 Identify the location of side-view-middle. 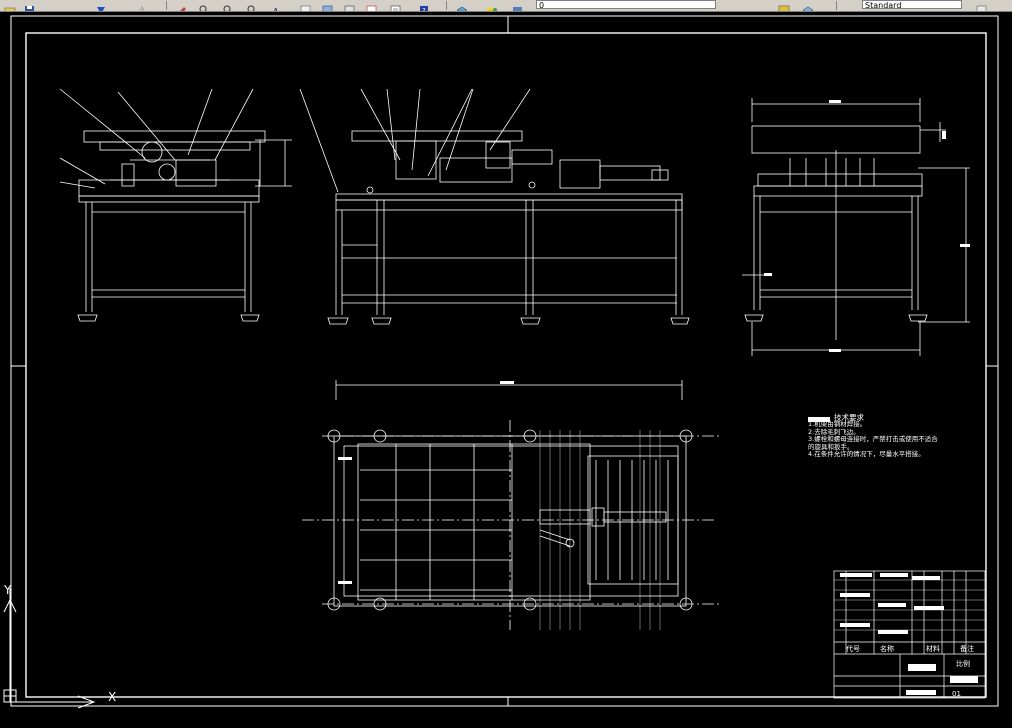
(494, 206).